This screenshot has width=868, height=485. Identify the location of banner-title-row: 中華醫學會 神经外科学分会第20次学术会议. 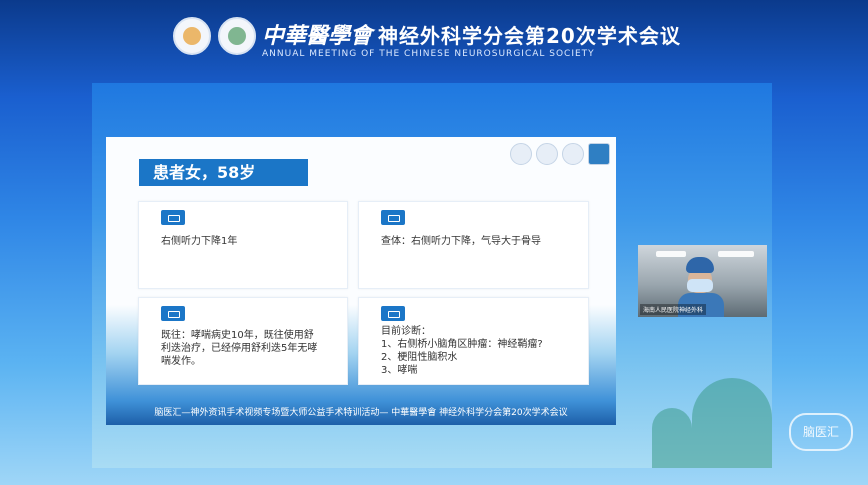
(471, 34).